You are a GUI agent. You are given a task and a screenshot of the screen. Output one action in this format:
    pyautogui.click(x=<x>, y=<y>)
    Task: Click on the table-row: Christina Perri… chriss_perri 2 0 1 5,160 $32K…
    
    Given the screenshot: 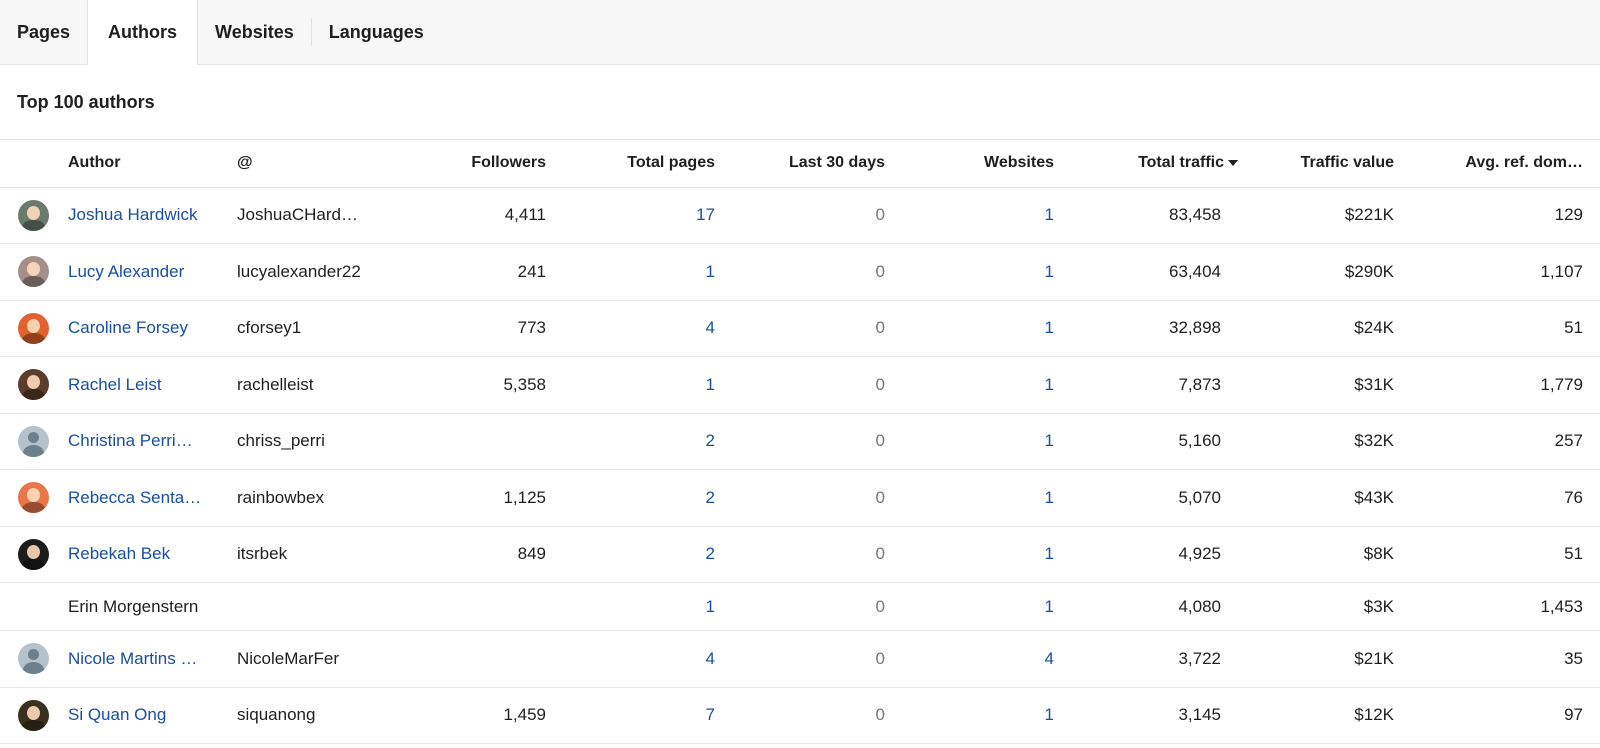 What is the action you would take?
    pyautogui.click(x=800, y=441)
    